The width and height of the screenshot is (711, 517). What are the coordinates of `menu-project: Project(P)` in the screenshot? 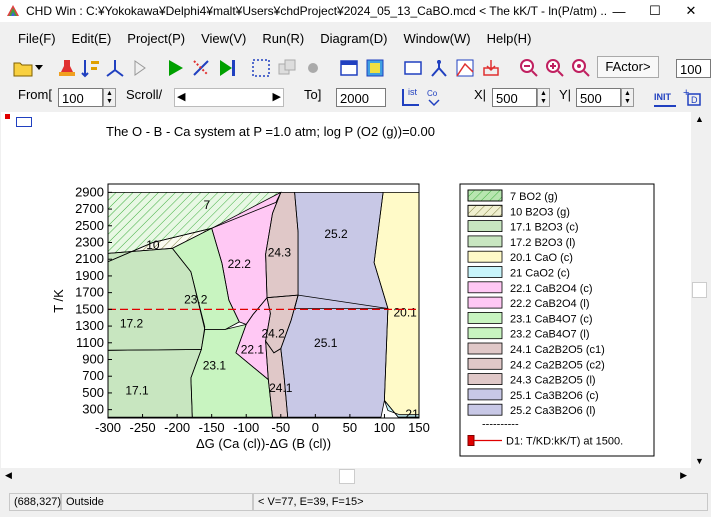 It's located at (156, 38).